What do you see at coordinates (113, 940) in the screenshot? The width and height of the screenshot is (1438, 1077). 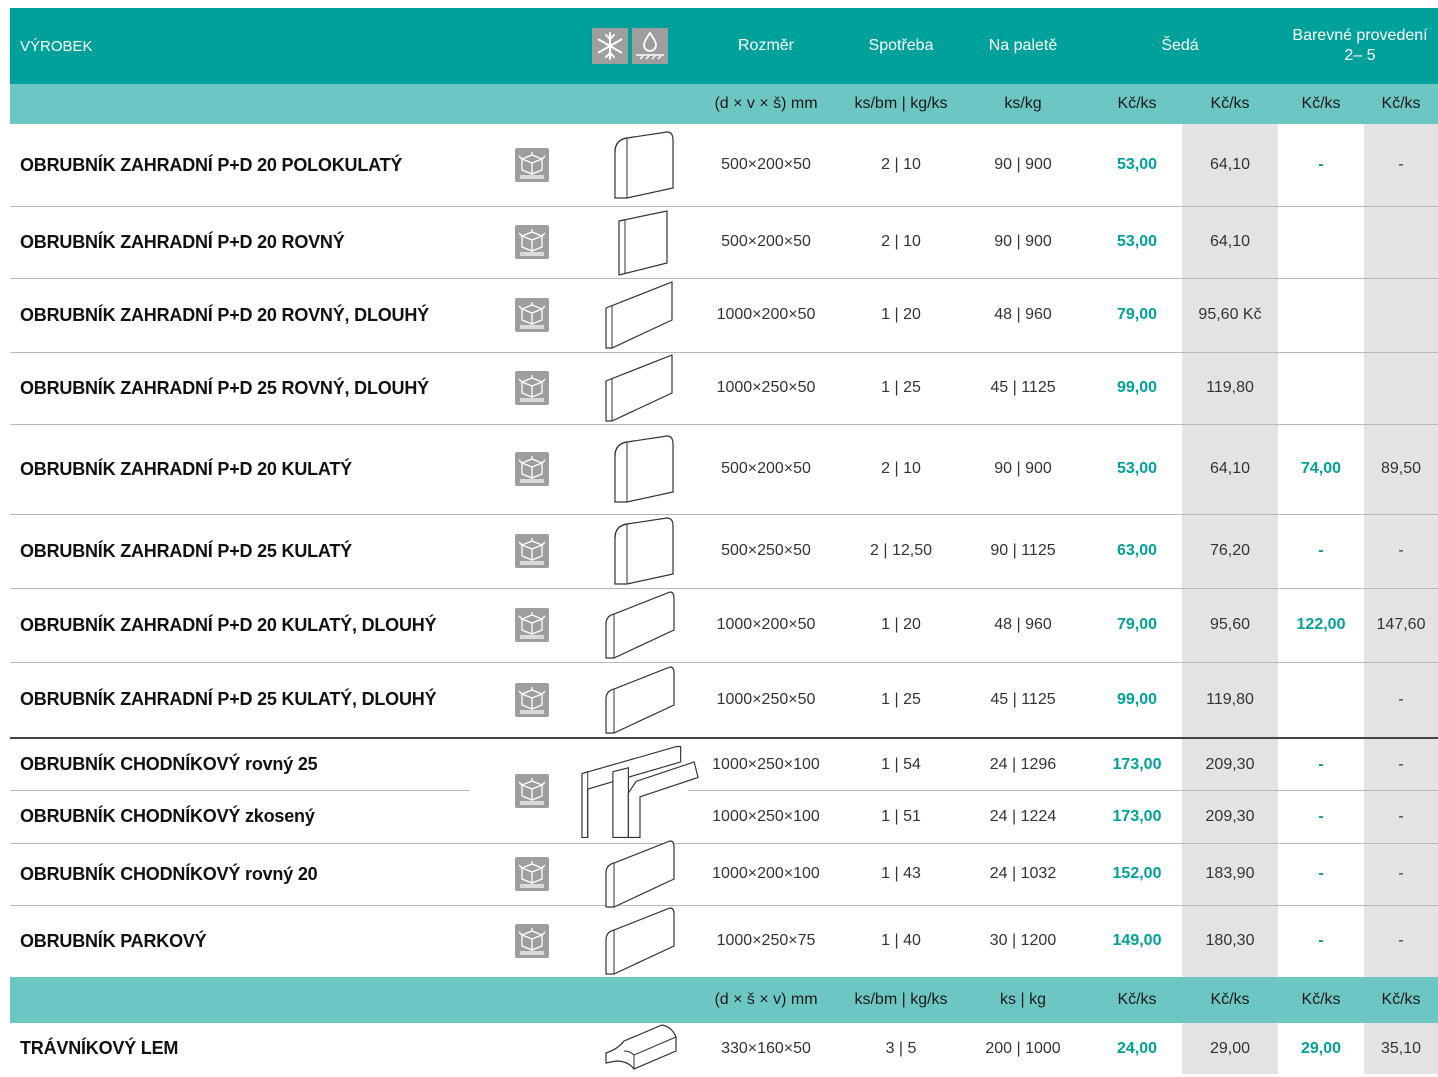 I see `product-name: OBRUBNÍK PARKOVÝ` at bounding box center [113, 940].